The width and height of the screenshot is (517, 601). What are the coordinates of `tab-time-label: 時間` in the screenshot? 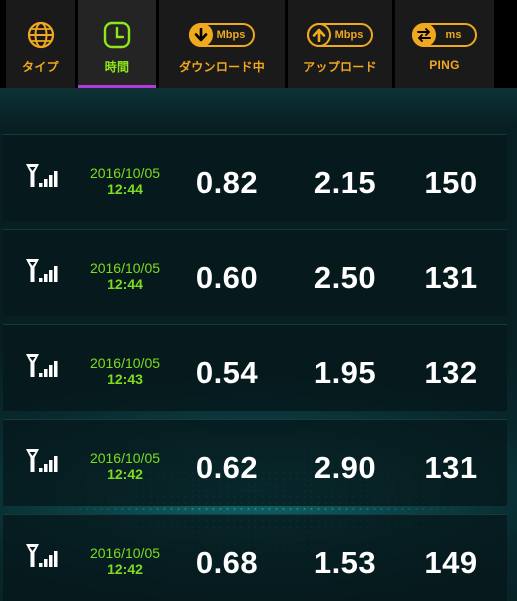 It's located at (117, 67).